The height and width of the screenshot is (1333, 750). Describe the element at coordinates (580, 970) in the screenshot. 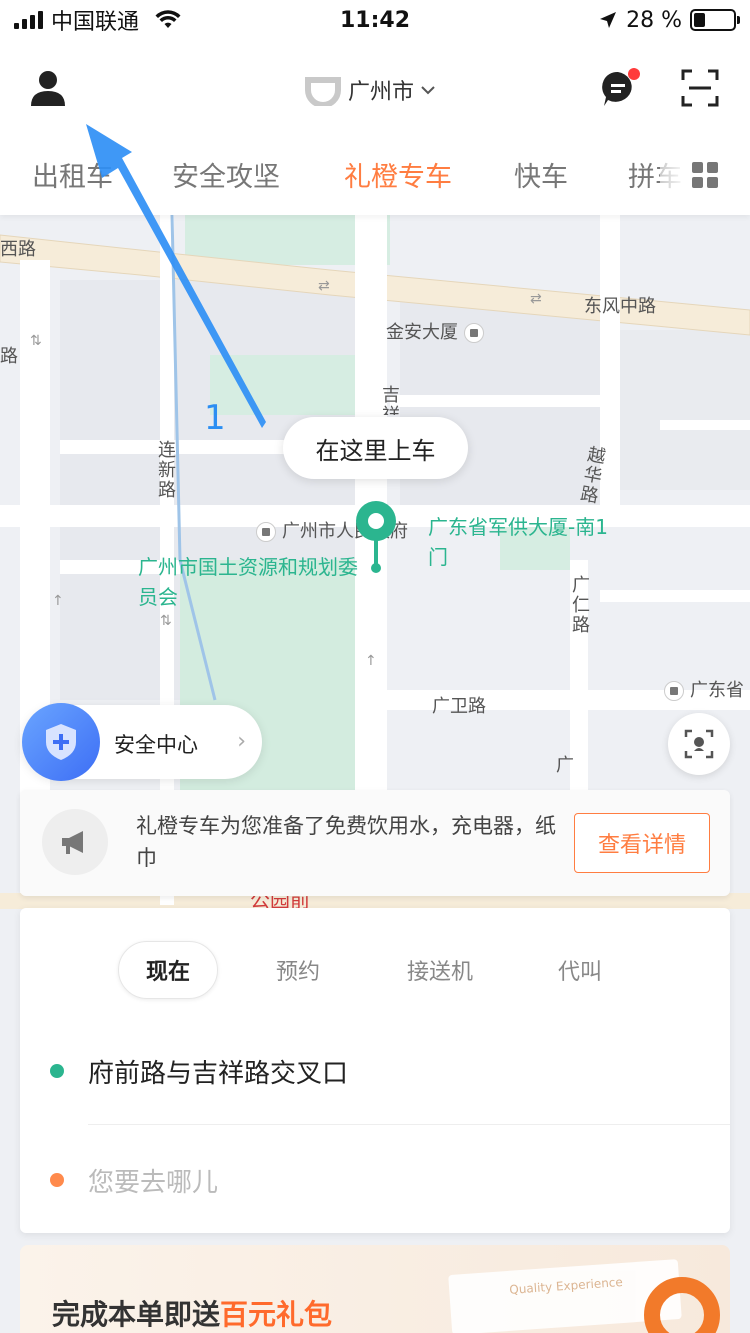

I see `mode-tab-proxy: 代叫` at that location.